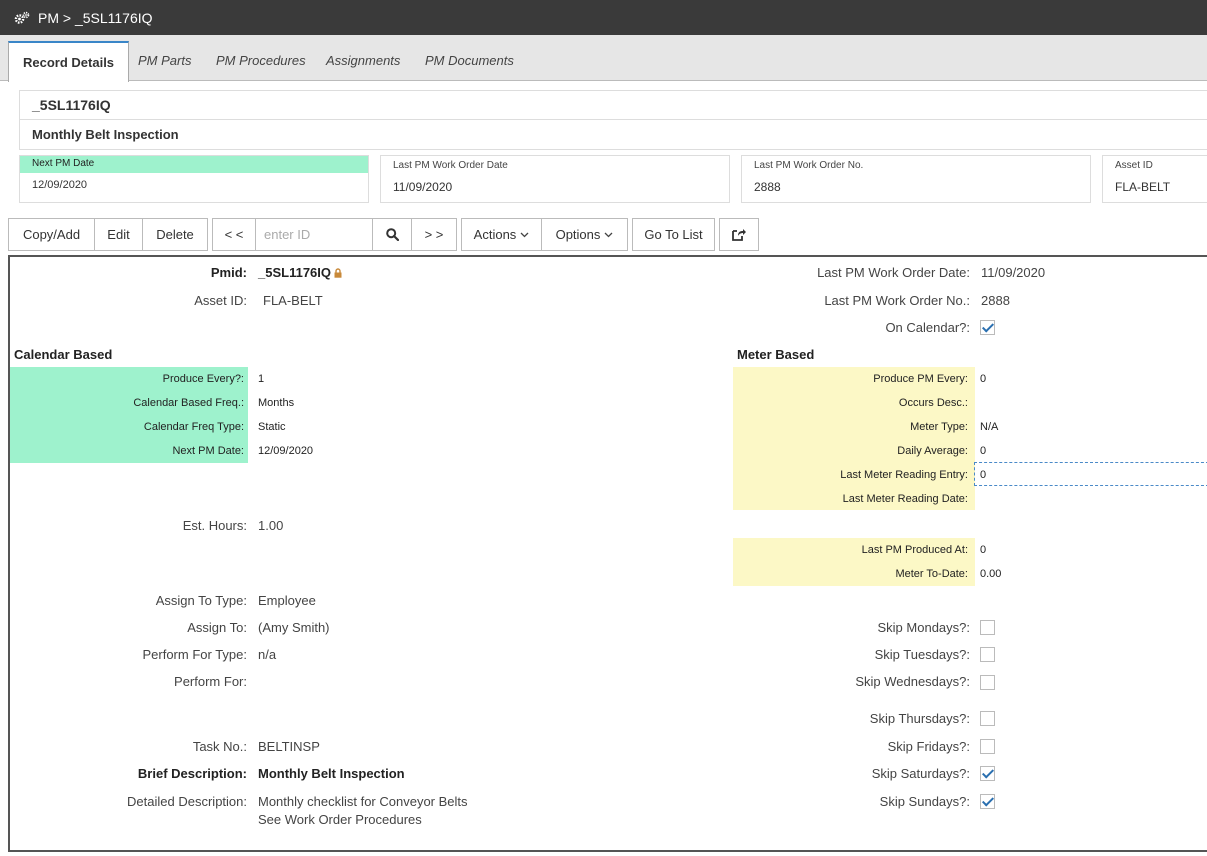 This screenshot has height=856, width=1207. Describe the element at coordinates (933, 403) in the screenshot. I see `occurs-desc-label: Occurs Desc.:` at that location.